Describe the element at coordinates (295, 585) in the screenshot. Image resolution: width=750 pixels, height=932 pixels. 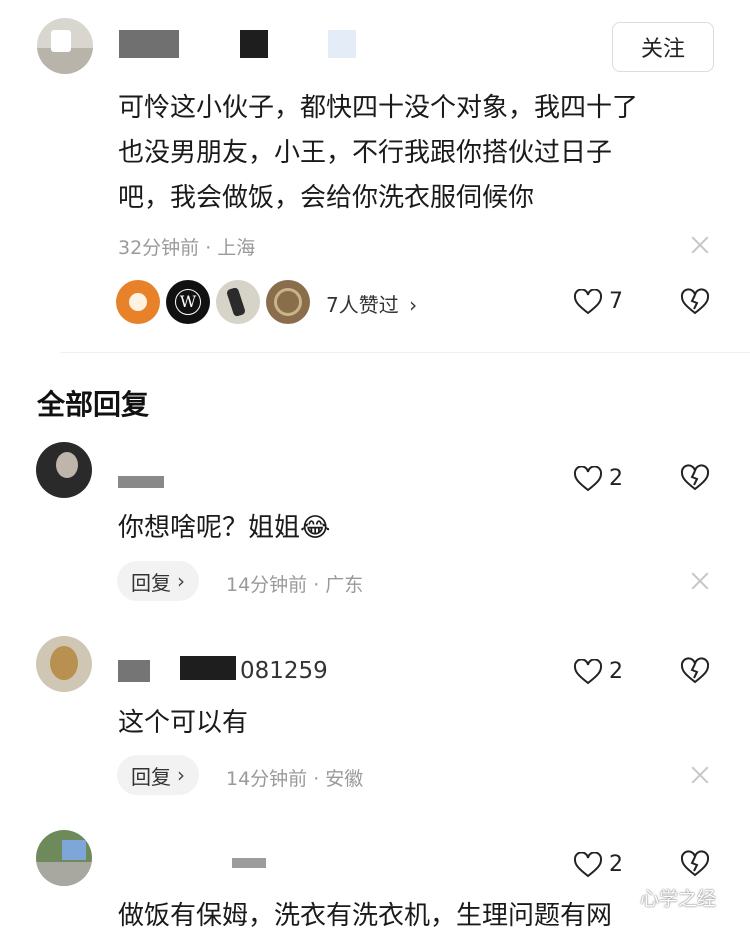
I see `reply-meta: 14分钟前 · 广东` at that location.